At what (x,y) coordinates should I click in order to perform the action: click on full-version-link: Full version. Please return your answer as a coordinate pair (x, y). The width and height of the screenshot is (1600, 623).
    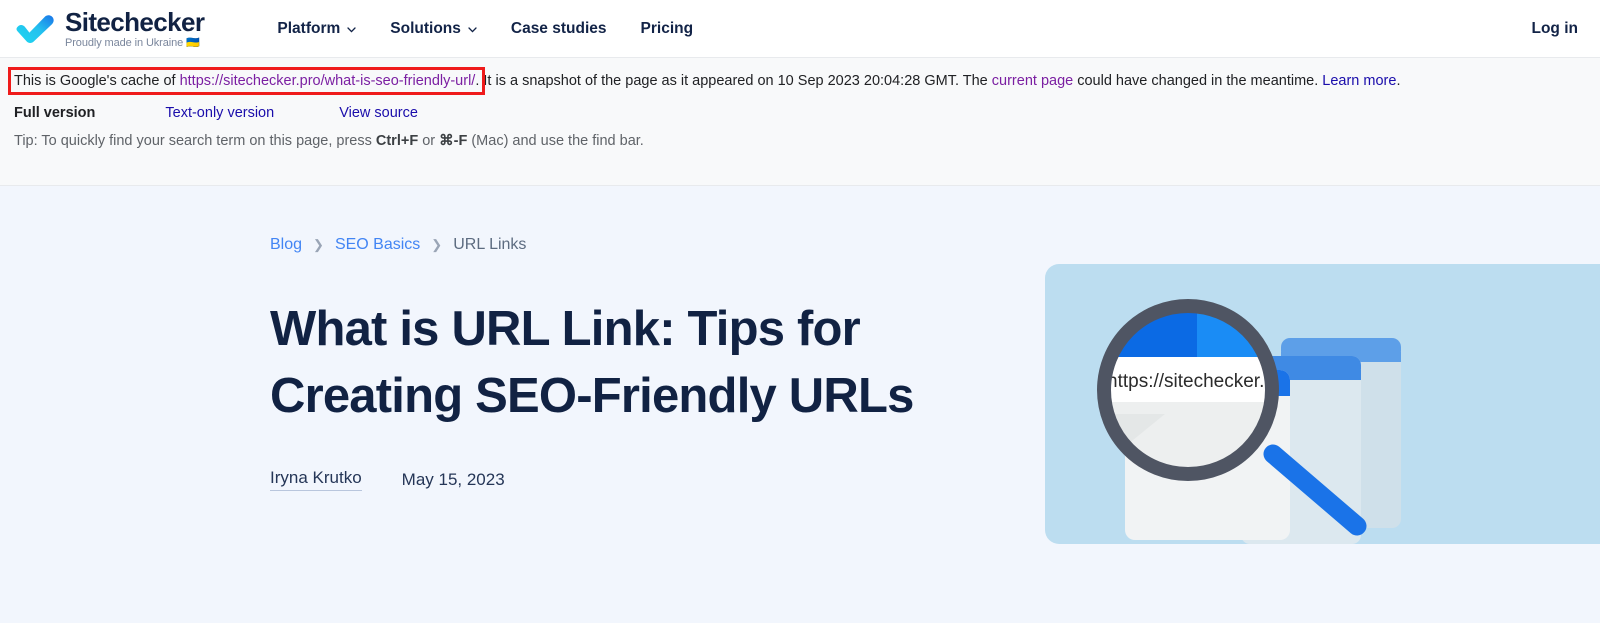
    Looking at the image, I should click on (54, 113).